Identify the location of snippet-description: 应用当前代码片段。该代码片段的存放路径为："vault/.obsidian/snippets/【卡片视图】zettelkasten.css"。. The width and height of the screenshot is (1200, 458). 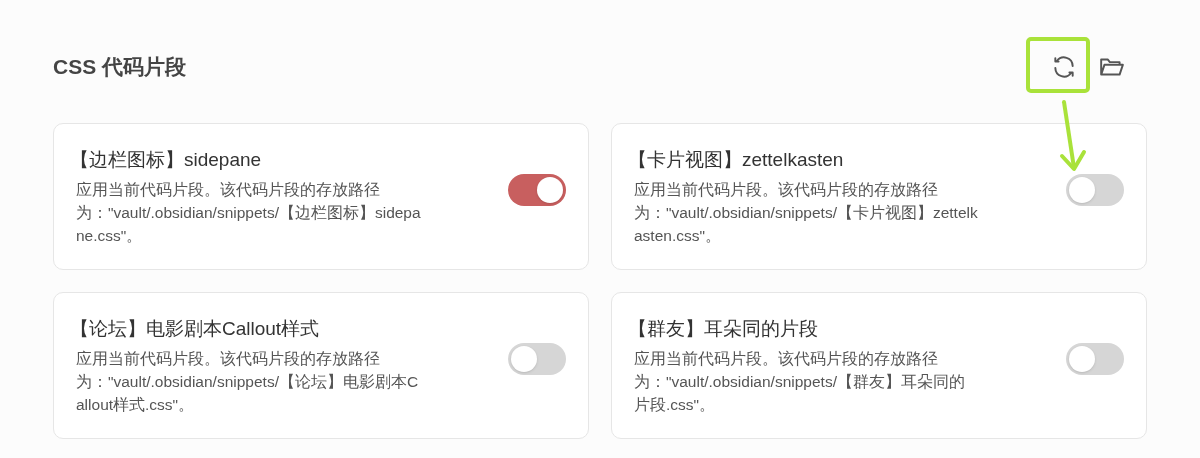
(806, 212).